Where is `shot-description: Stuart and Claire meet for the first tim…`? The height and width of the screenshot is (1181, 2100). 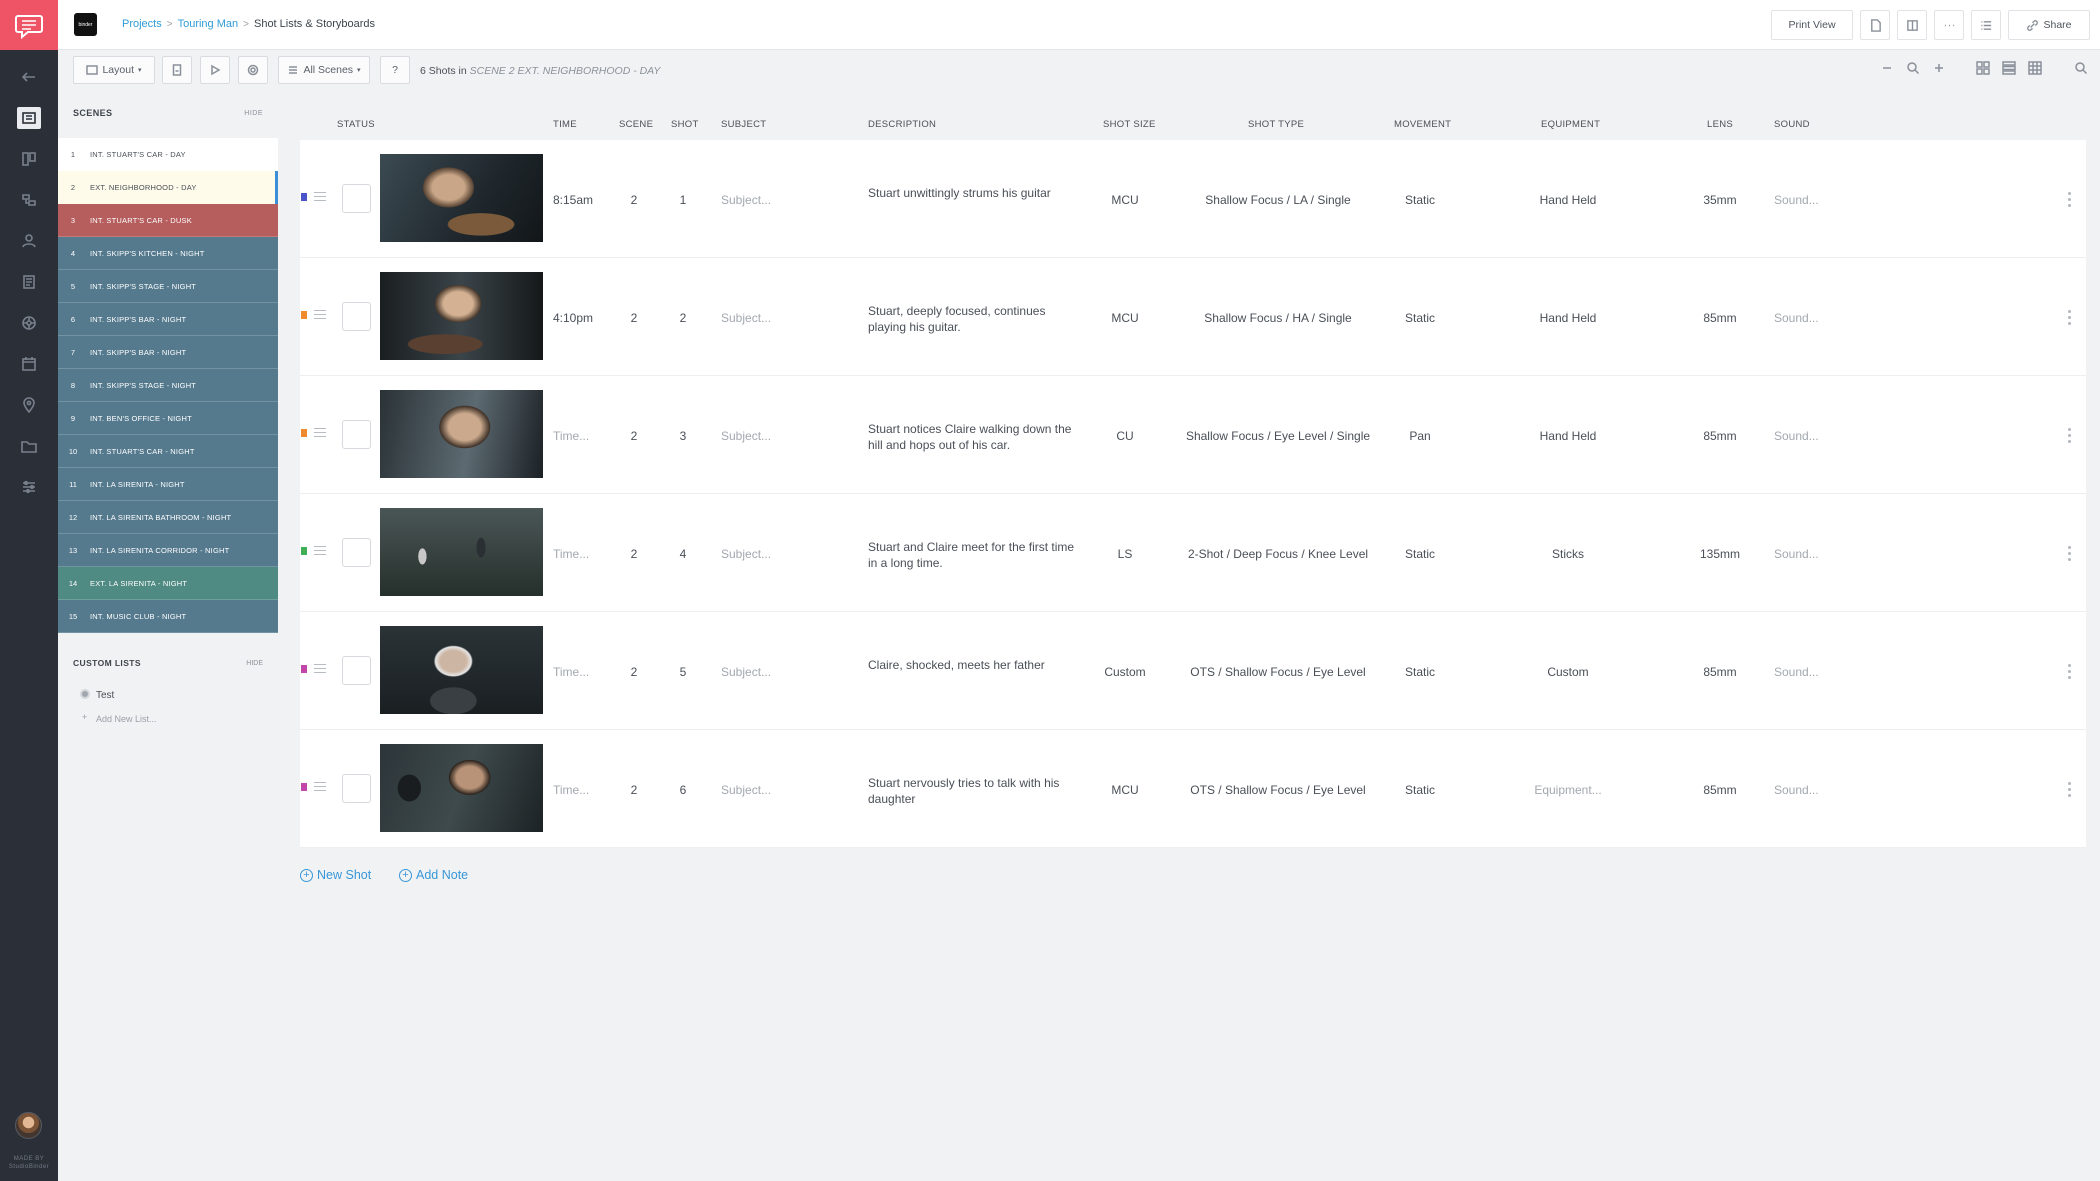 shot-description: Stuart and Claire meet for the first tim… is located at coordinates (973, 555).